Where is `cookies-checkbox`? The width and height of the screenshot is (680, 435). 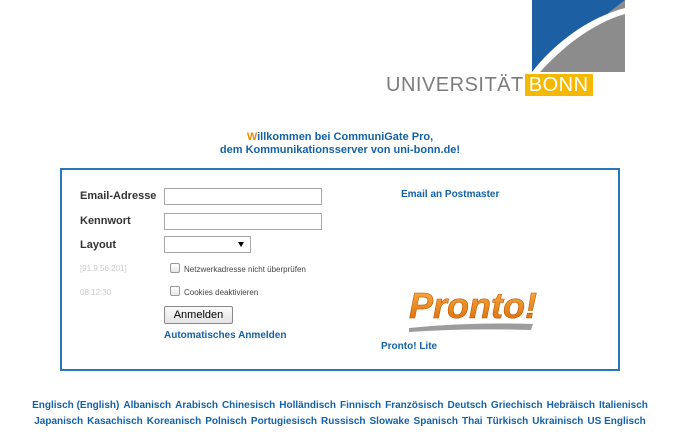 cookies-checkbox is located at coordinates (175, 291).